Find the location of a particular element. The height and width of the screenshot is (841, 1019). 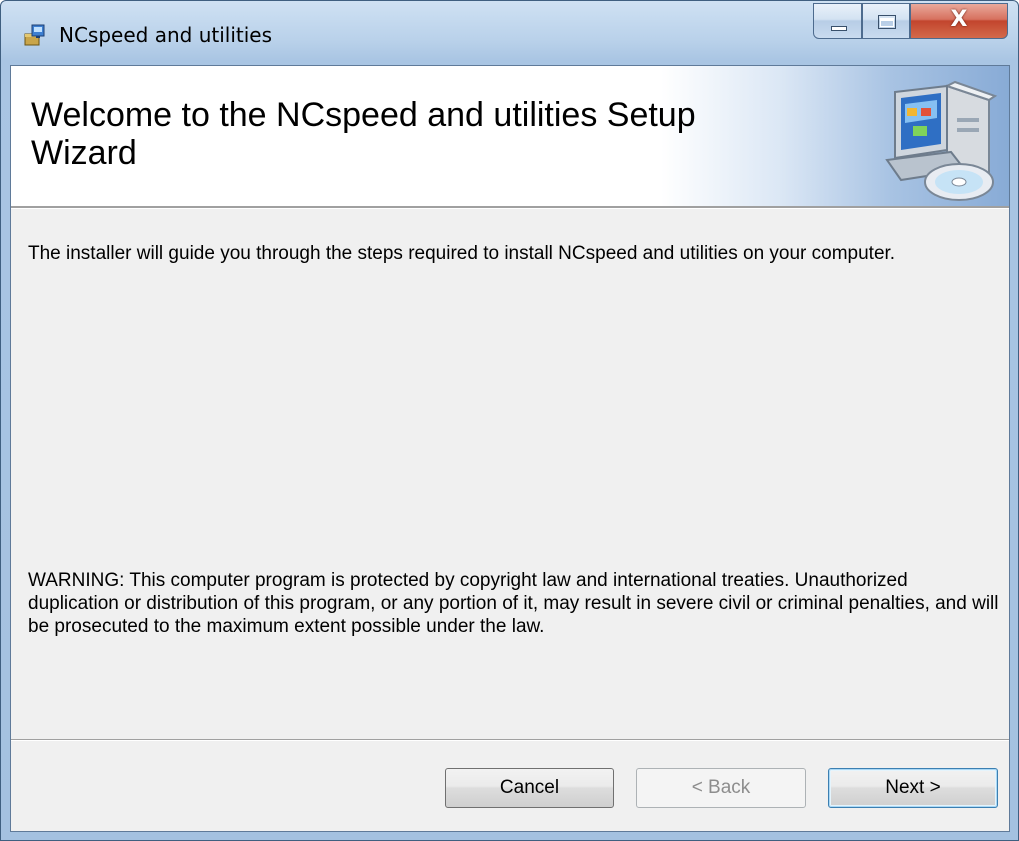

minimize-button is located at coordinates (837, 21).